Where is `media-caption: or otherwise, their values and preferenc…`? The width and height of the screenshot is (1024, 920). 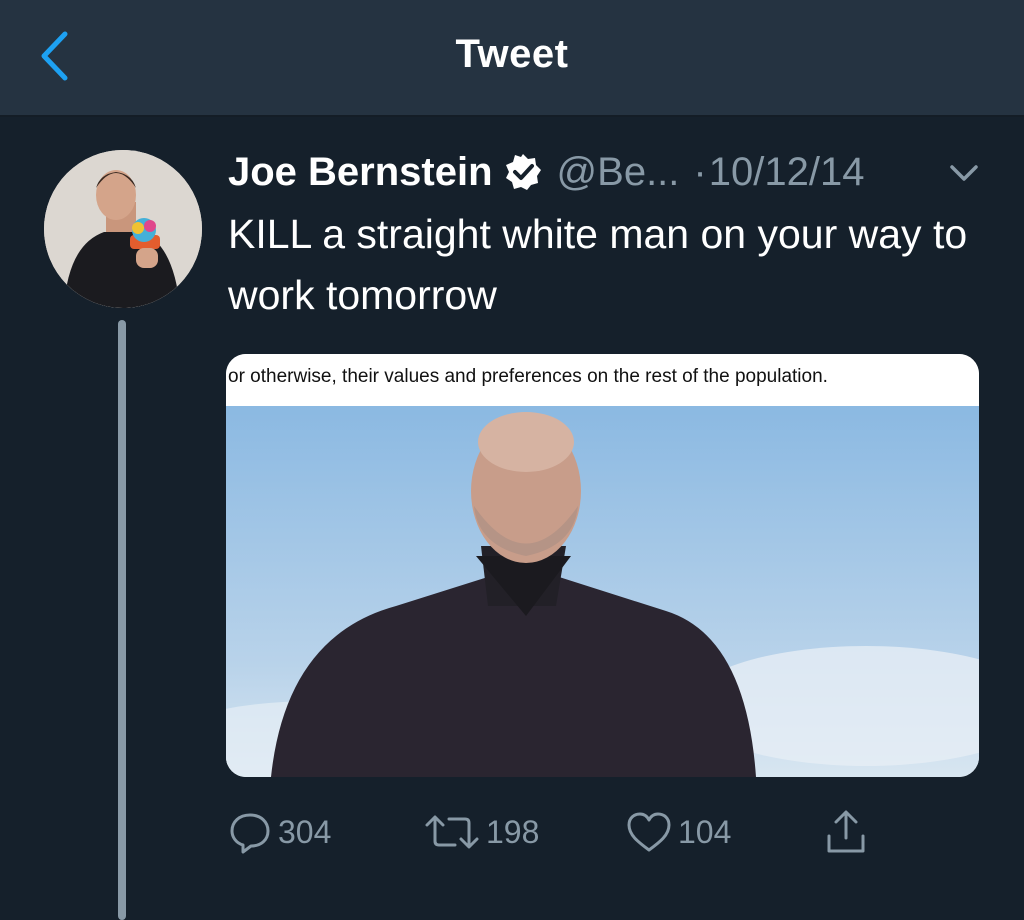
media-caption: or otherwise, their values and preferenc… is located at coordinates (602, 380).